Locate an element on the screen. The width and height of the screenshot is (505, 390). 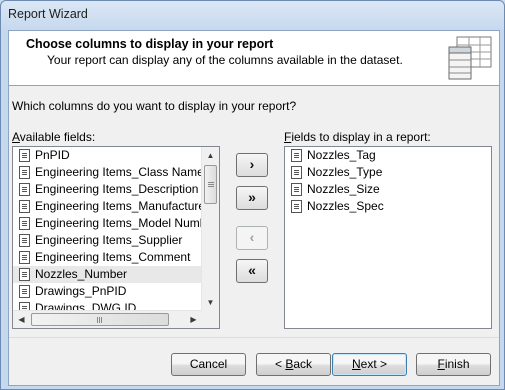
list-item: PnPID is located at coordinates (107, 155).